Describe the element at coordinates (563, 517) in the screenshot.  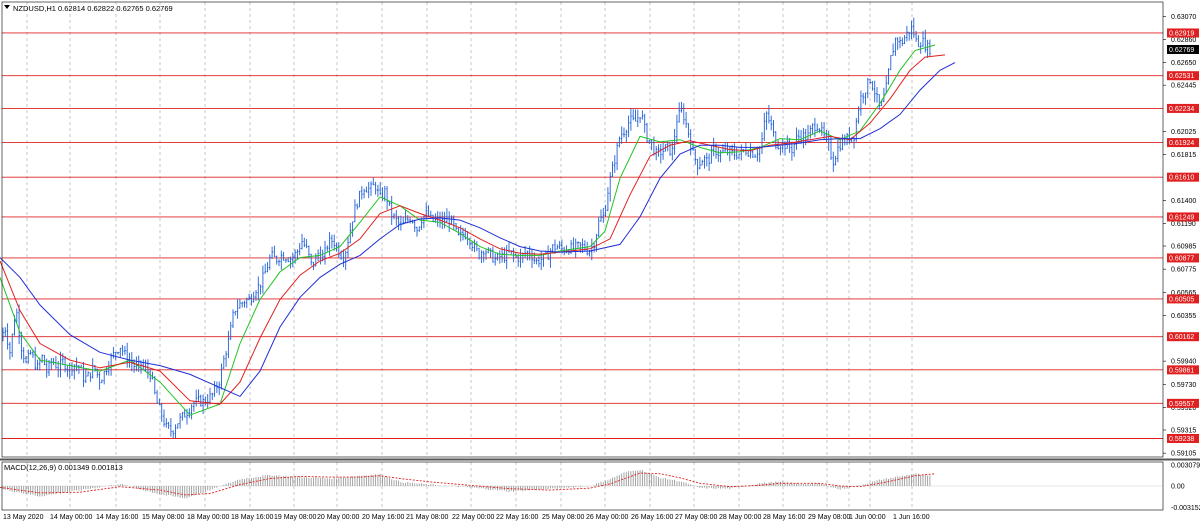
I see `x-tick-label: 25 May 08:00` at that location.